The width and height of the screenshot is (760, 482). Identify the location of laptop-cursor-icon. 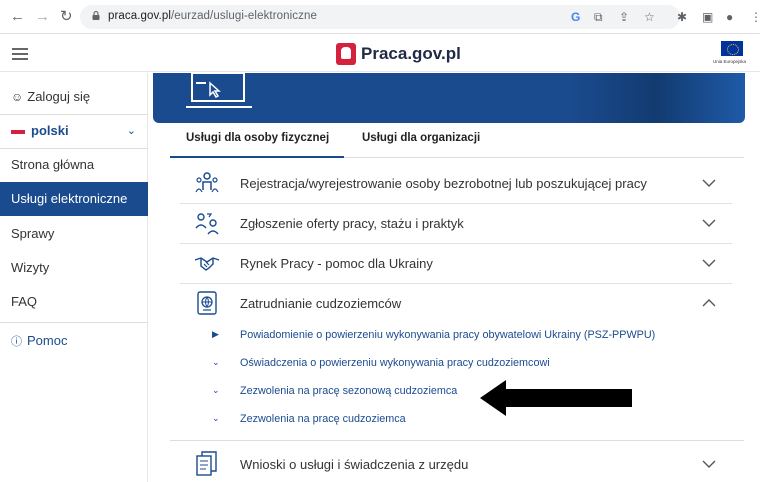
(219, 90).